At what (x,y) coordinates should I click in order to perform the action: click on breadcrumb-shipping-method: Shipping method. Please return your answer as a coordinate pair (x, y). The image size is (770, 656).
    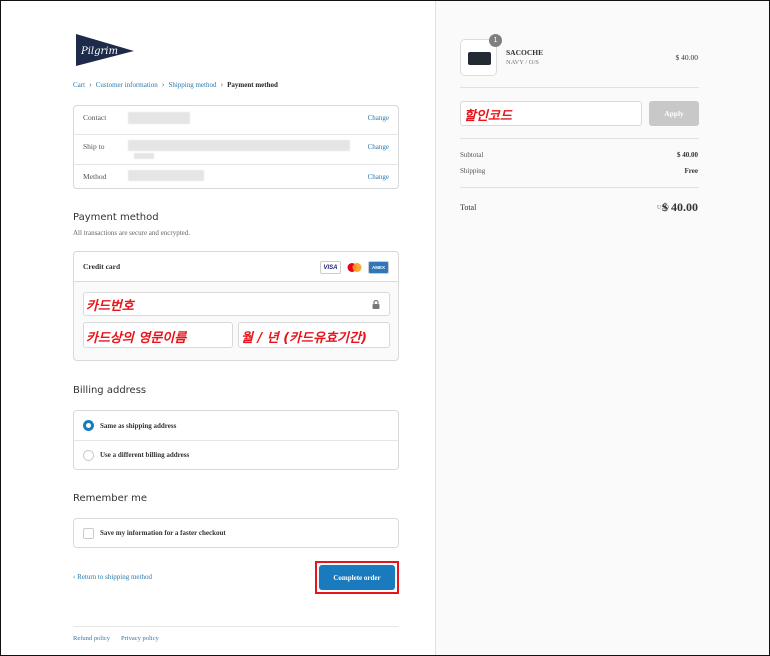
    Looking at the image, I should click on (192, 85).